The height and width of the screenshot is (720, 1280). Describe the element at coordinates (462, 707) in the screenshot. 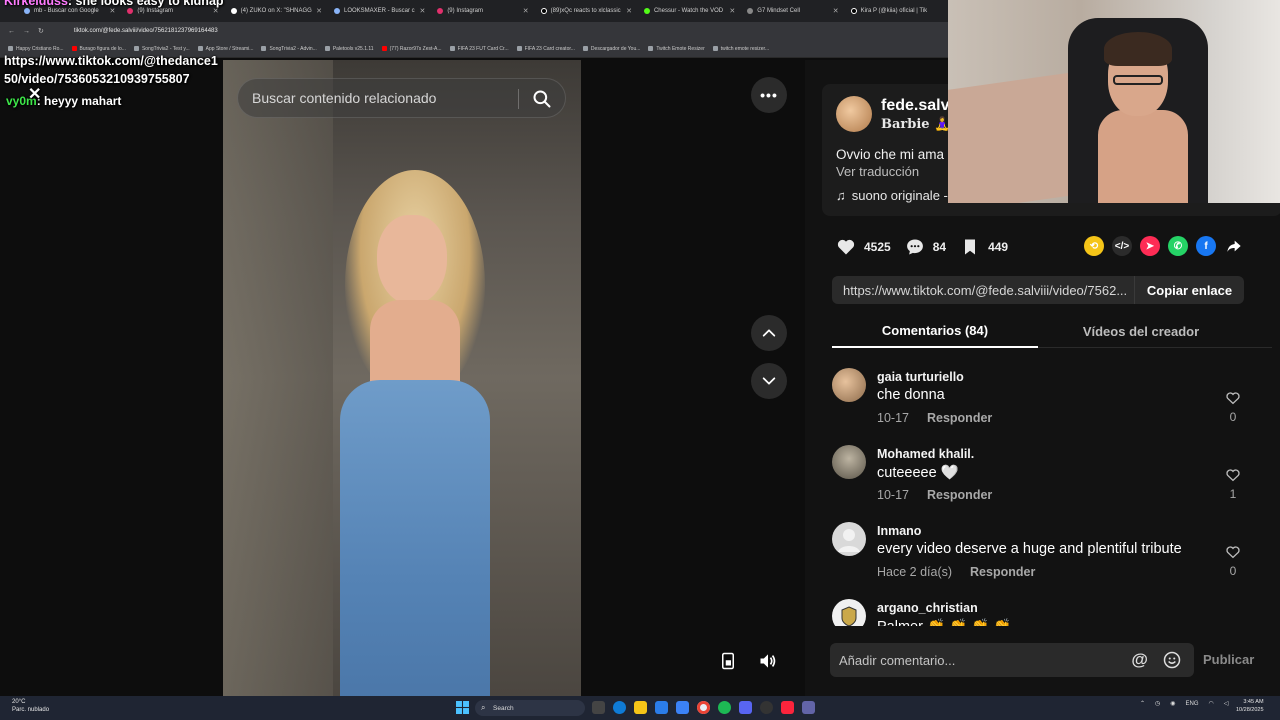

I see `windows-start-icon` at that location.